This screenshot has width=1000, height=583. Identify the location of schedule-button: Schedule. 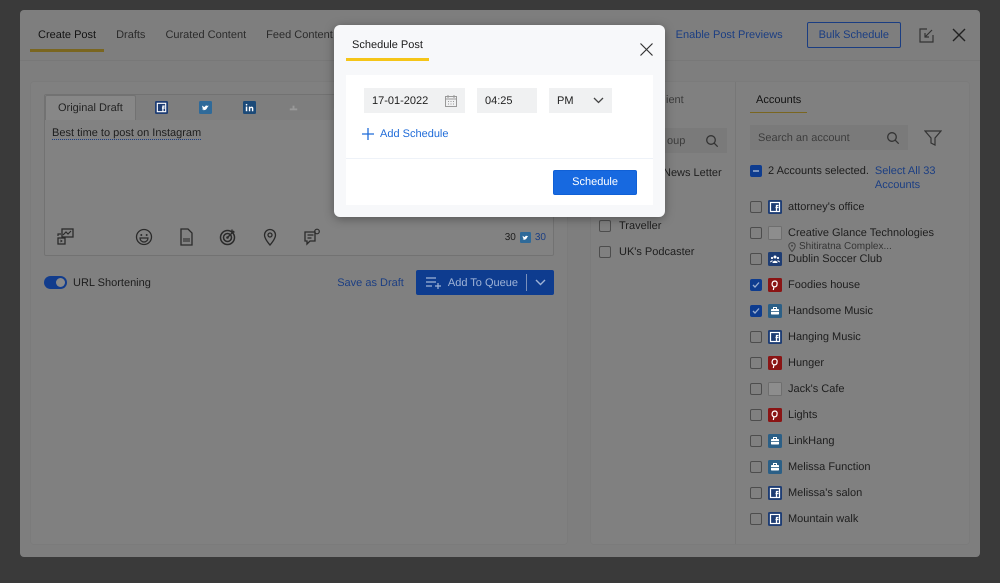
(595, 182).